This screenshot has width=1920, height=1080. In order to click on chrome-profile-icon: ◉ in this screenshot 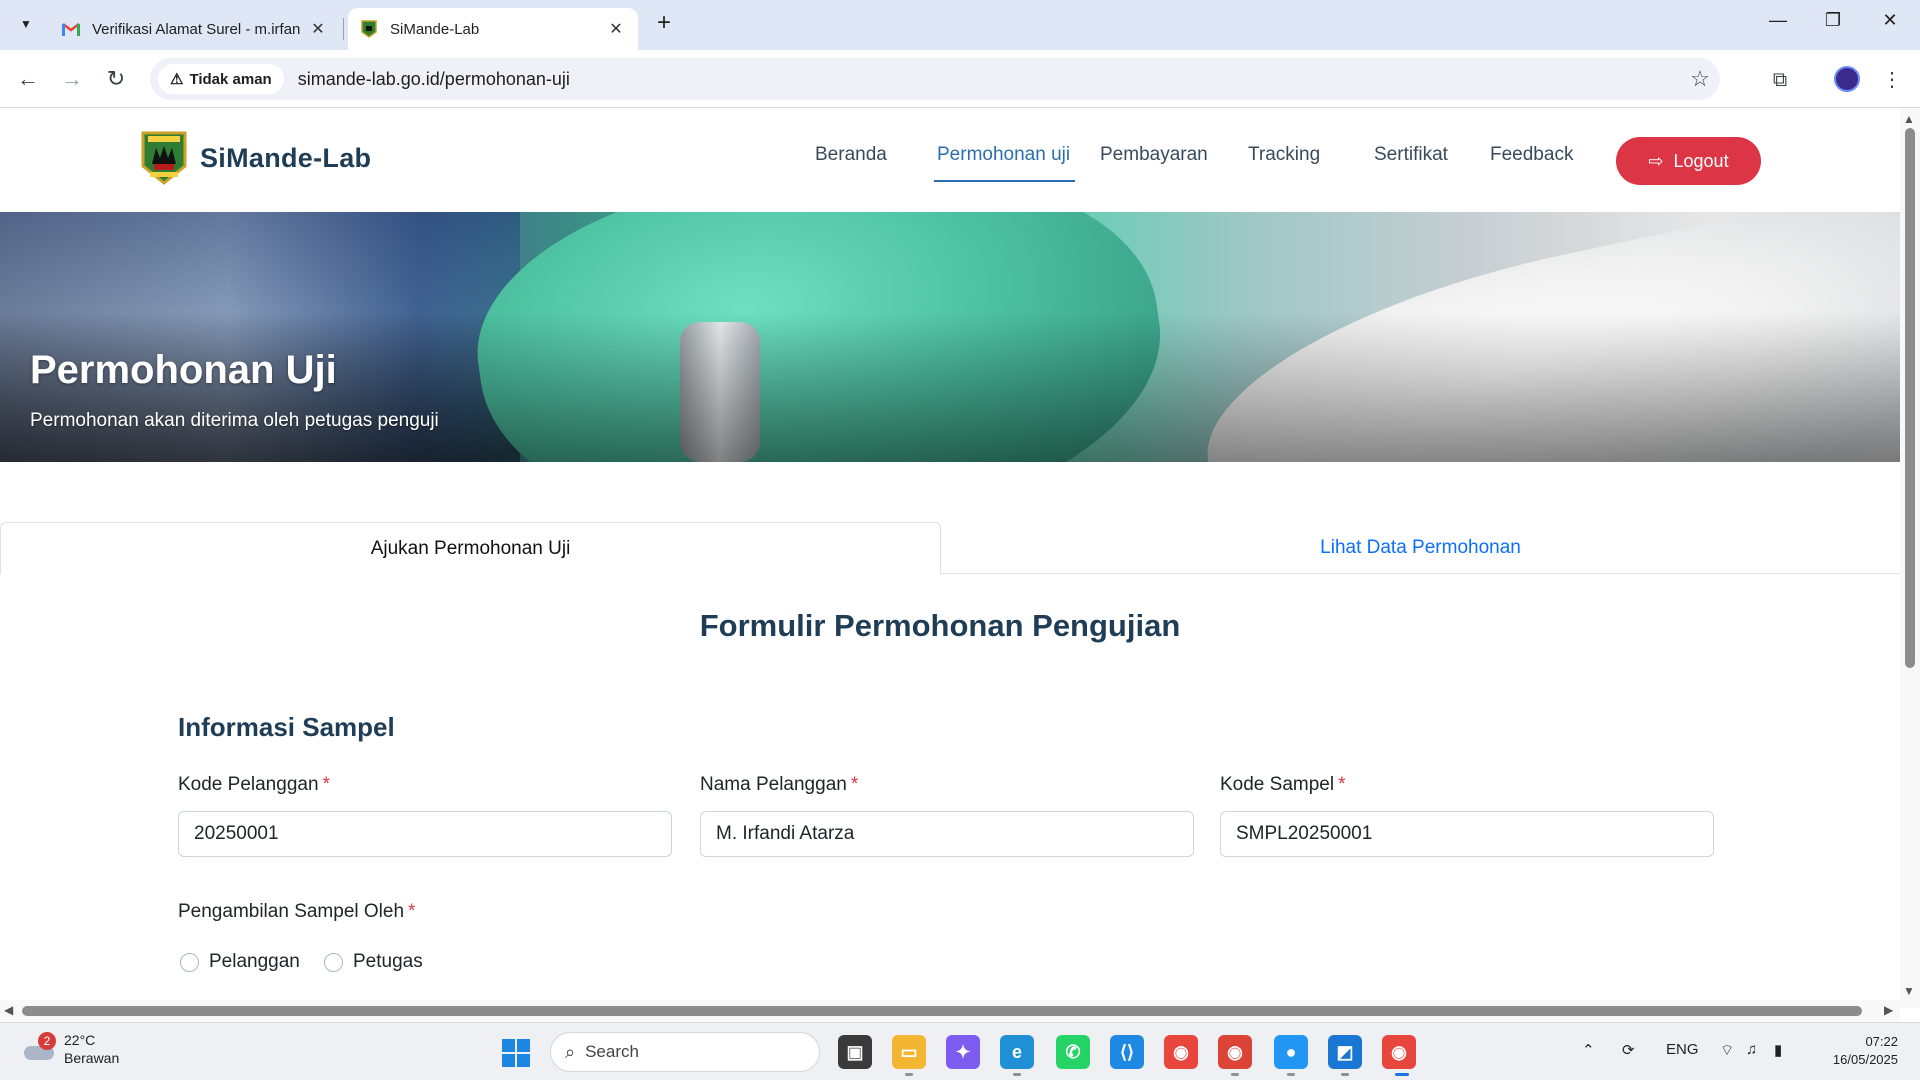, I will do `click(1235, 1052)`.